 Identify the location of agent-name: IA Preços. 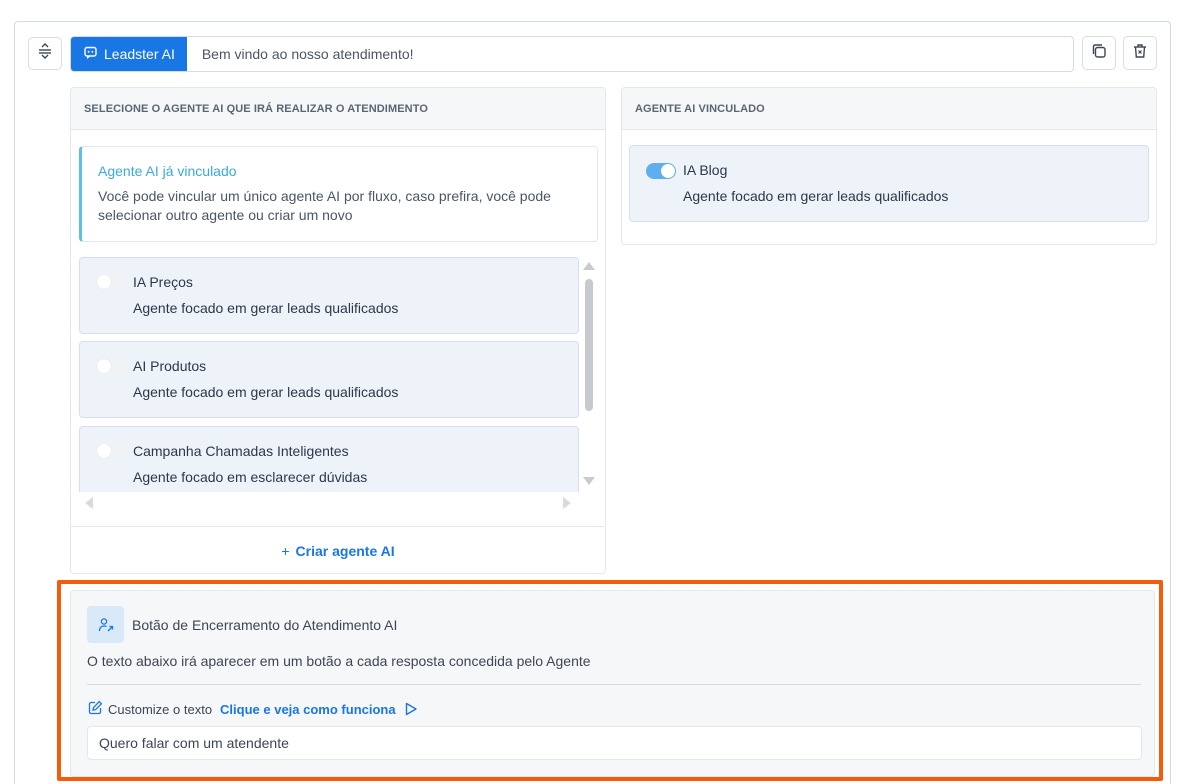
(163, 282).